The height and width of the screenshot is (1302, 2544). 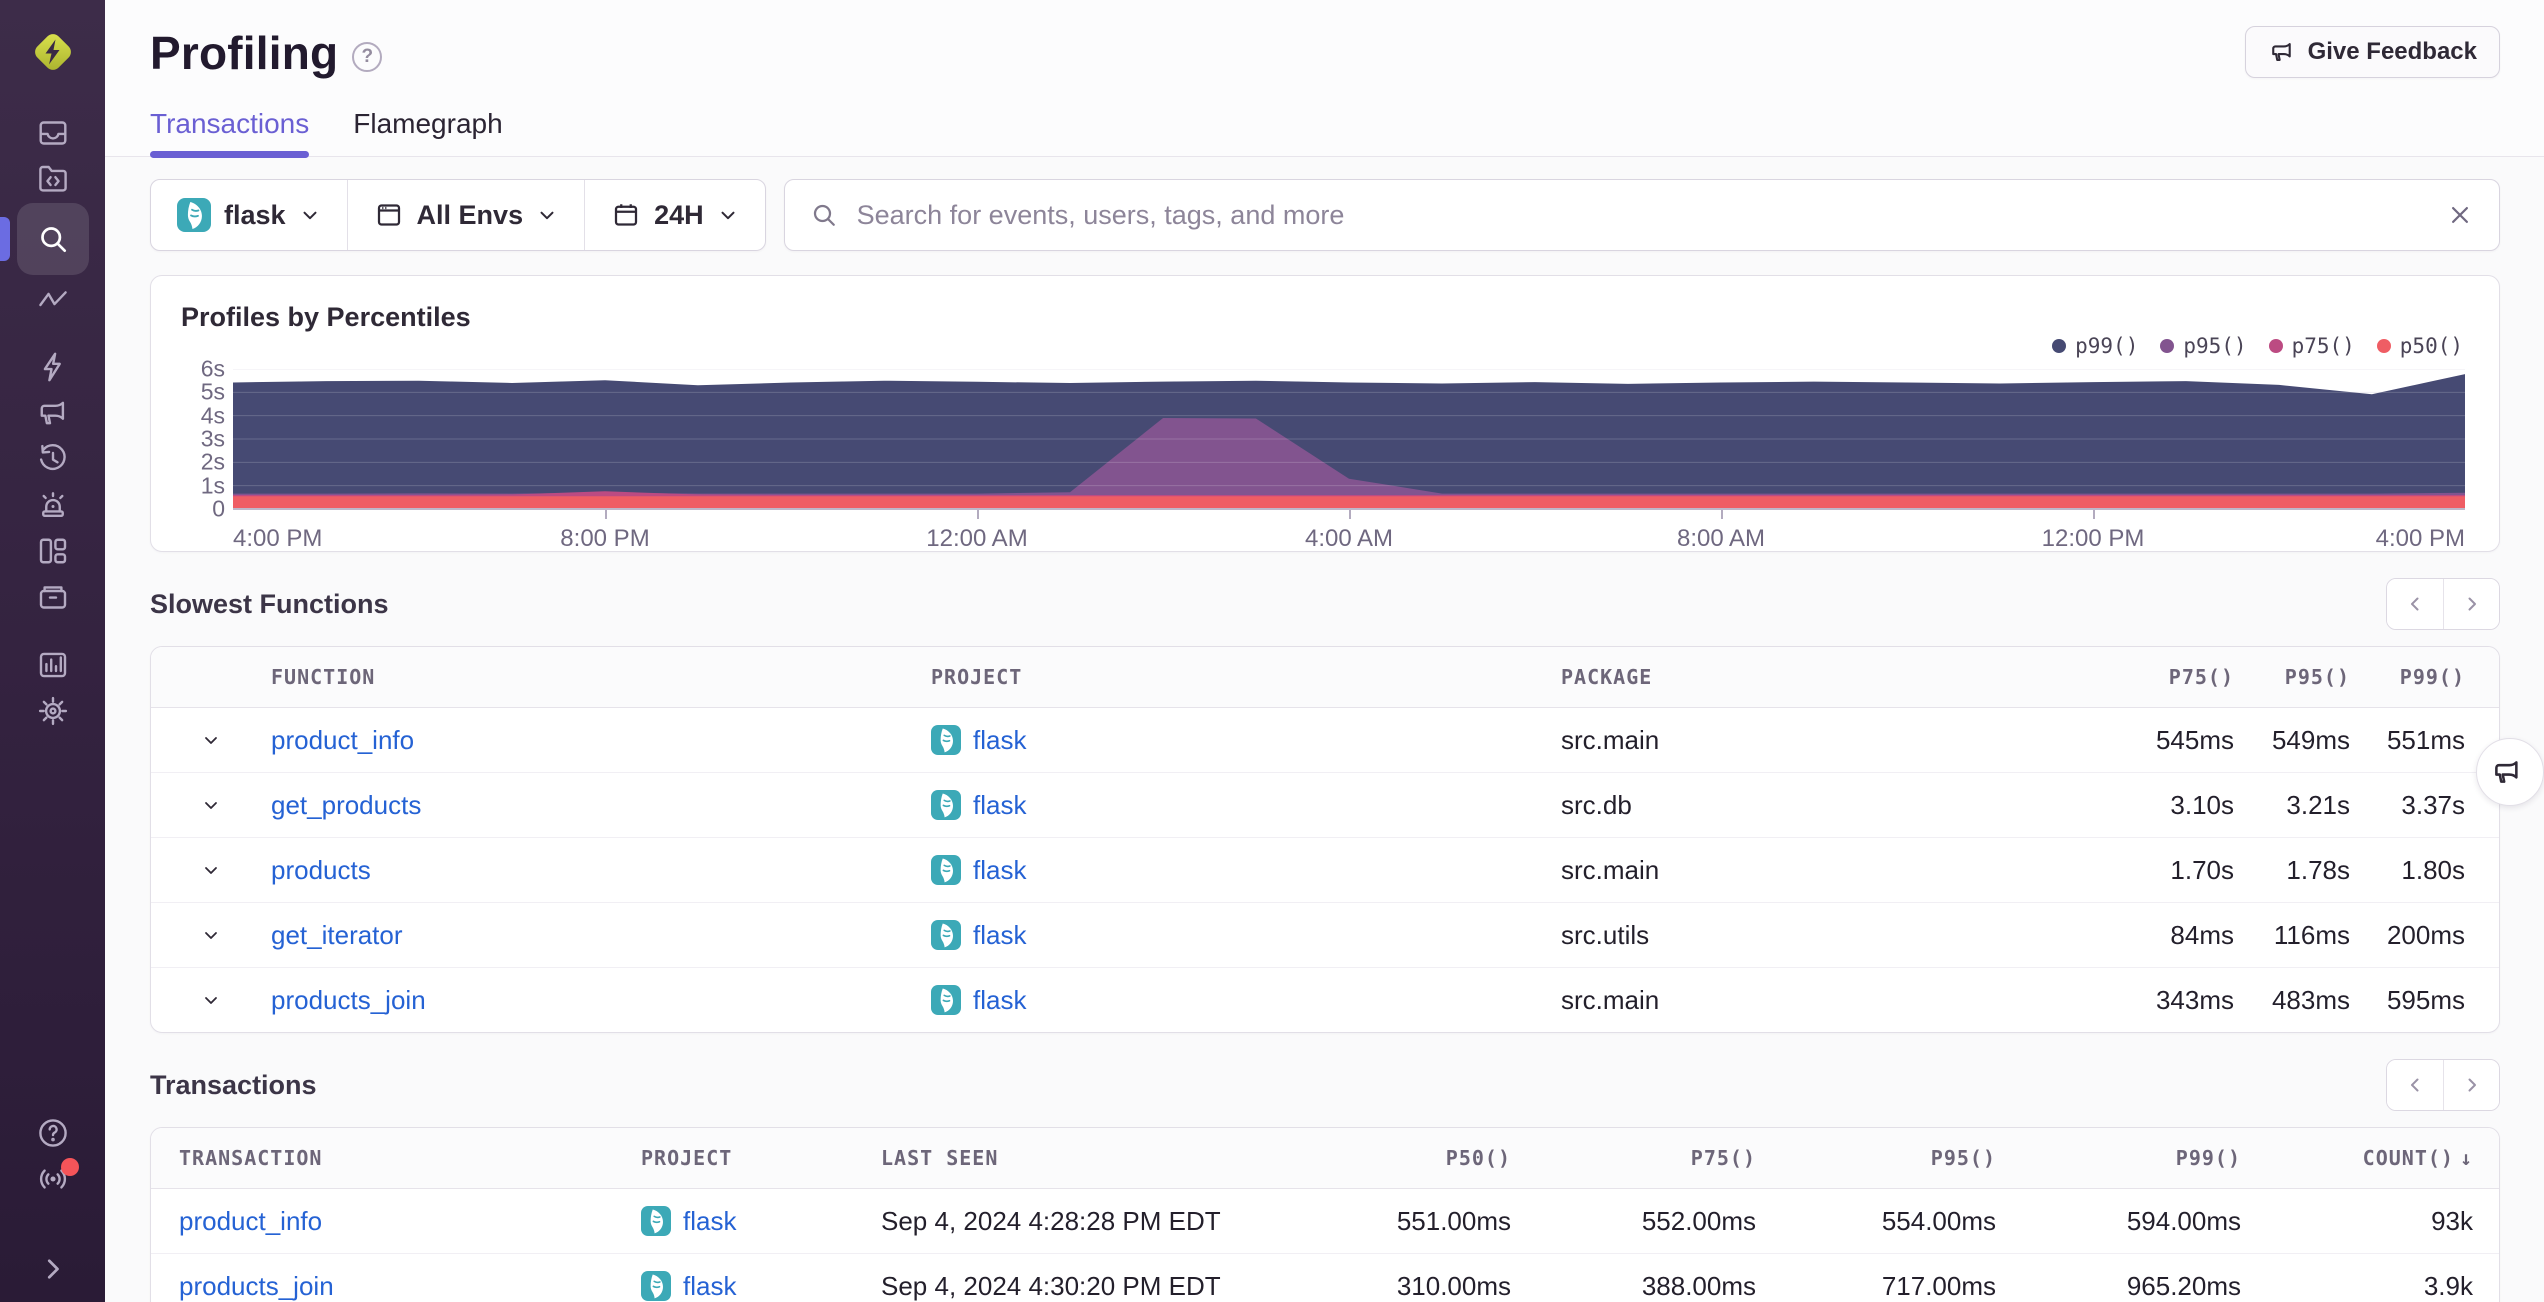 I want to click on org-avatar, so click(x=53, y=52).